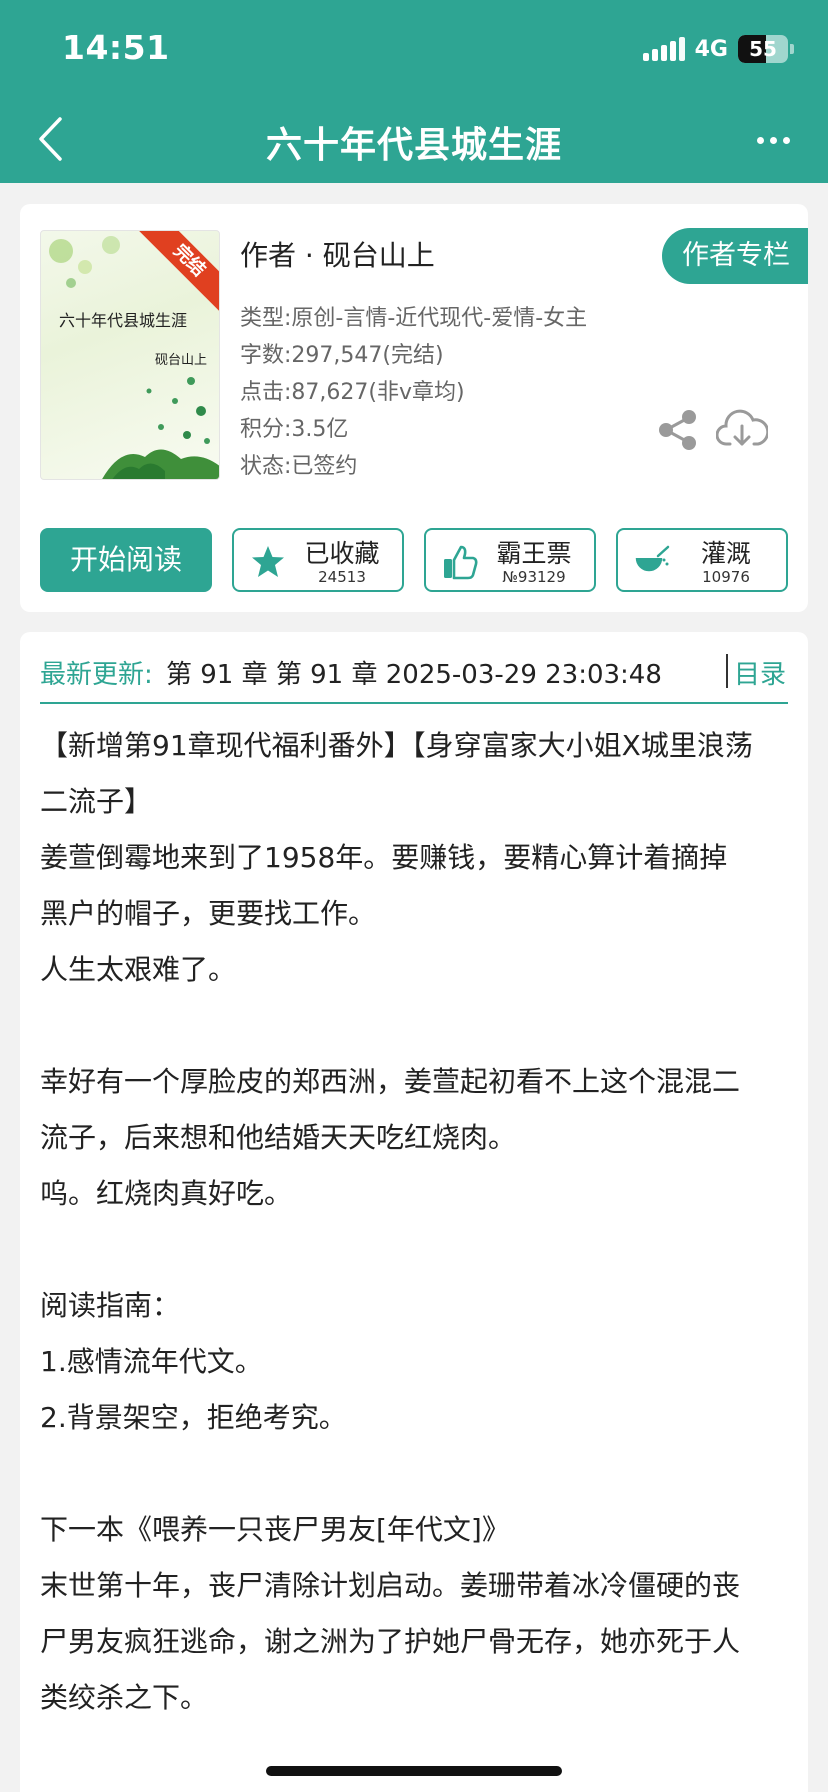 The image size is (828, 1792). I want to click on water-count: 10976, so click(726, 577).